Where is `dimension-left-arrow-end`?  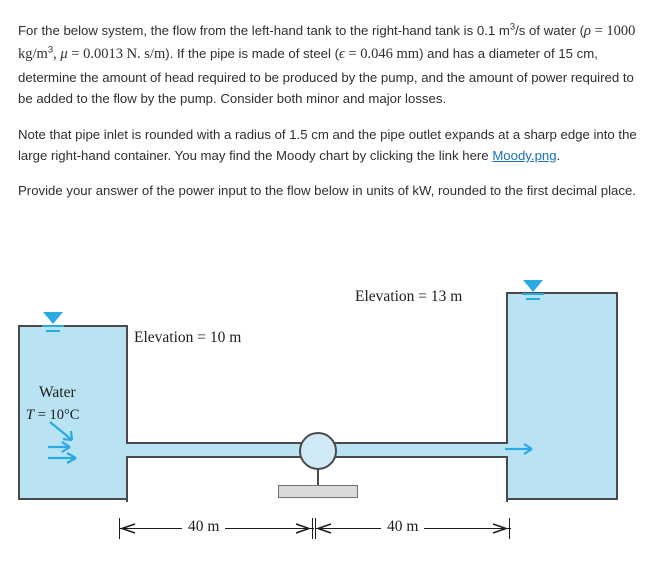 dimension-left-arrow-end is located at coordinates (302, 528).